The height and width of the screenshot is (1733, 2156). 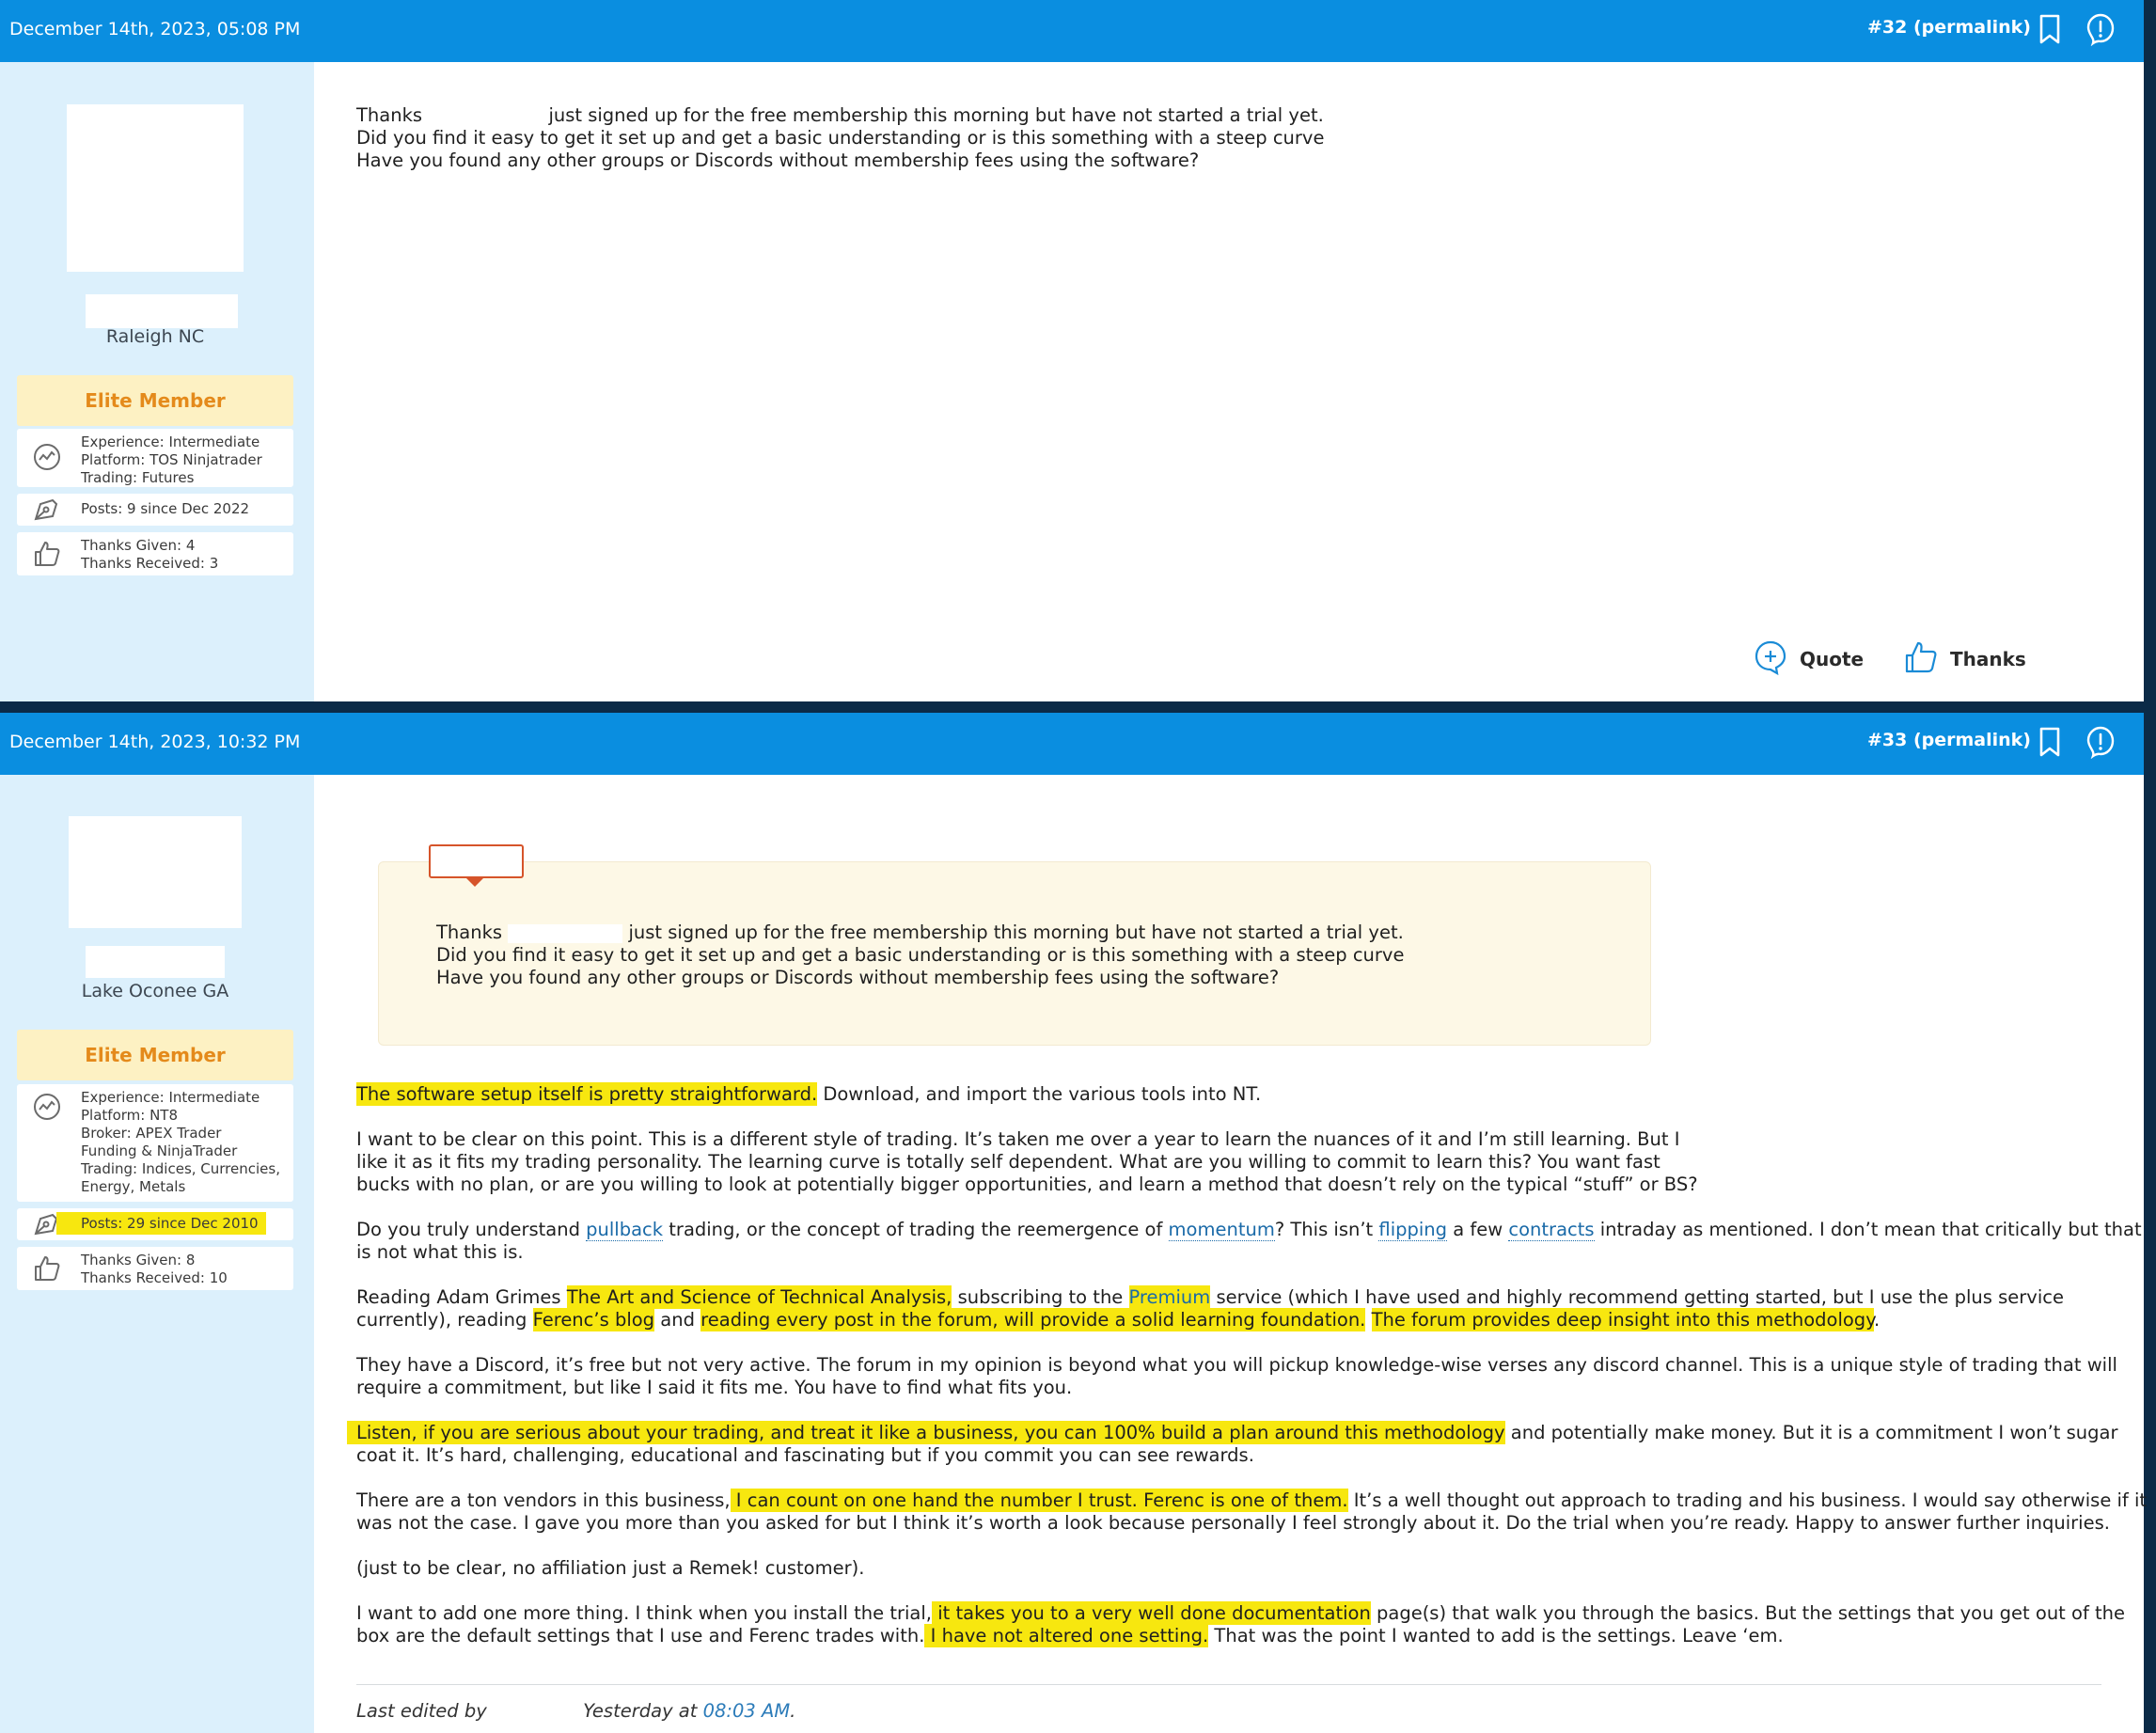 What do you see at coordinates (171, 460) in the screenshot?
I see `user-platform: Platform: TOS Ninjatrader` at bounding box center [171, 460].